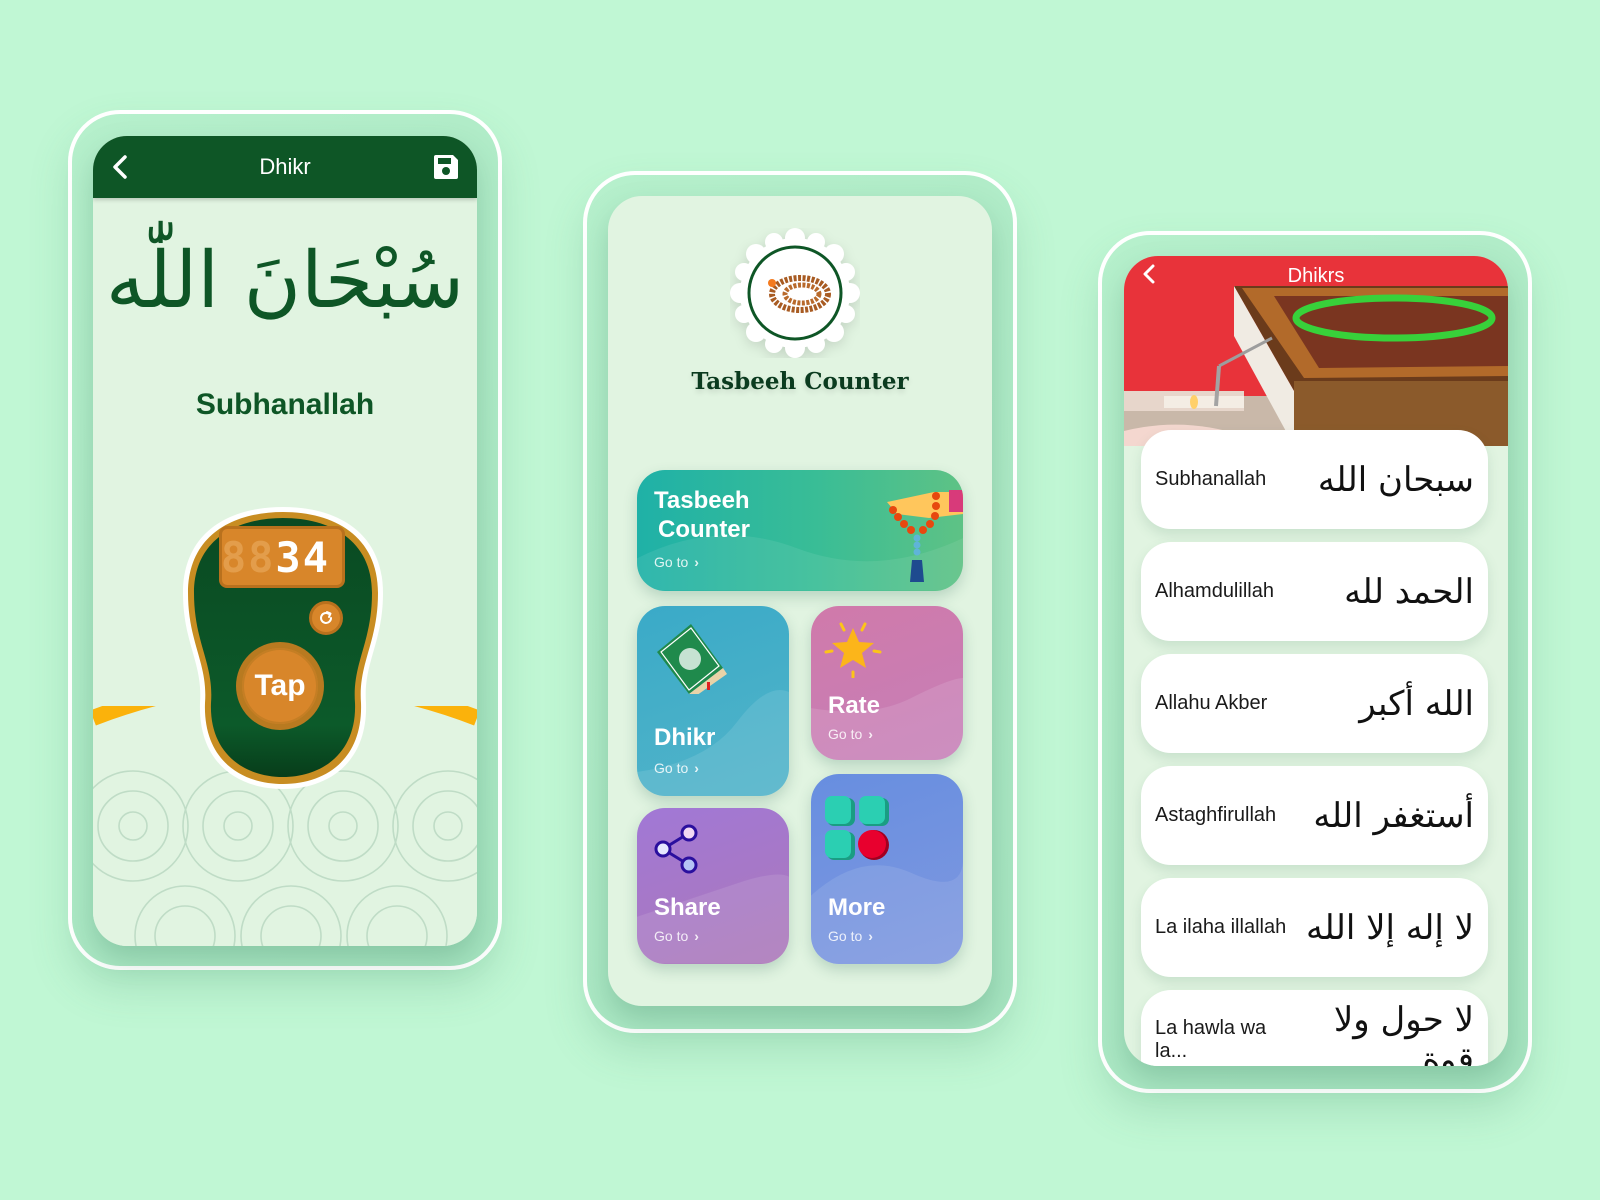 The image size is (1600, 1200). Describe the element at coordinates (1314, 703) in the screenshot. I see `dhikr-list-item: Allahu Akber الله أكبر` at that location.